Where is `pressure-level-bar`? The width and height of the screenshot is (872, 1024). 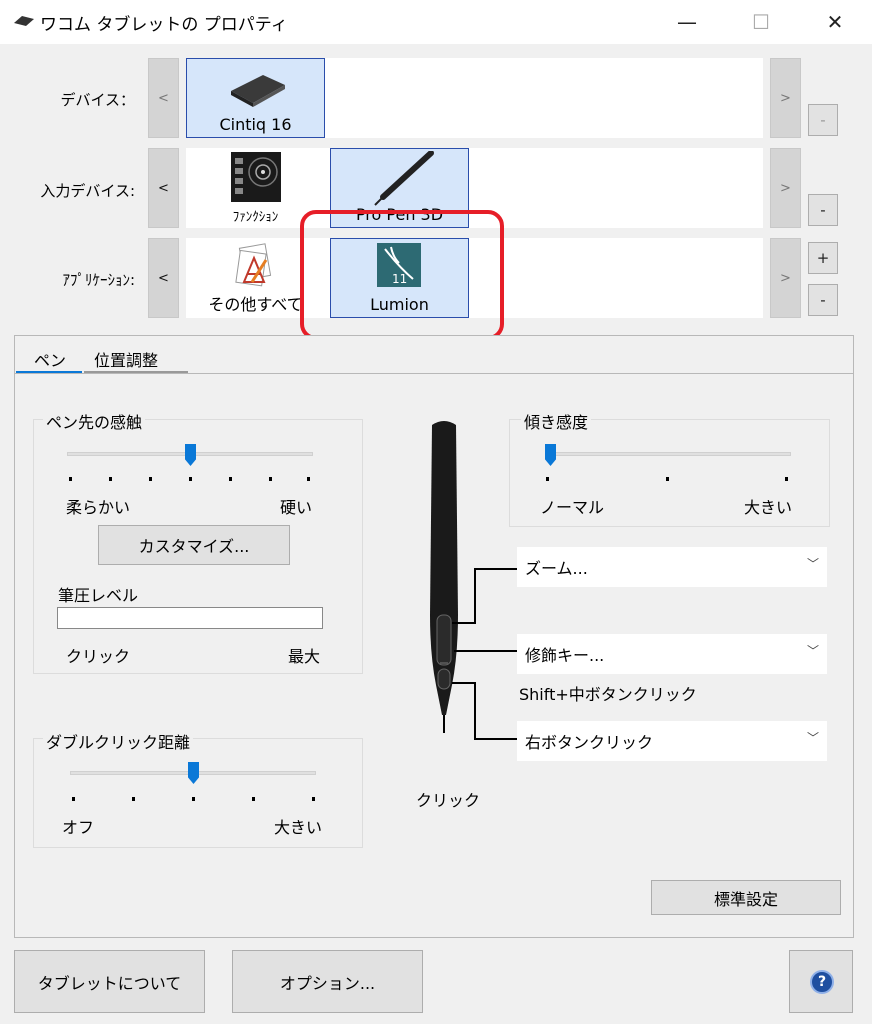
pressure-level-bar is located at coordinates (190, 618).